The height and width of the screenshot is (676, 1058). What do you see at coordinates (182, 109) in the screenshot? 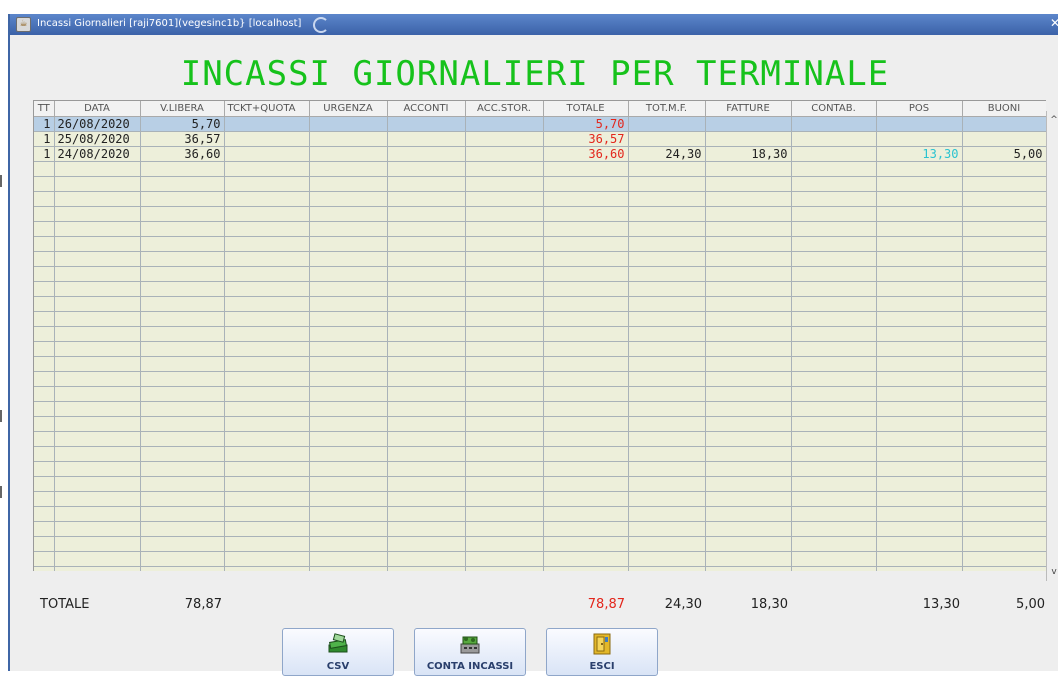
I see `column-header: V.LIBERA` at bounding box center [182, 109].